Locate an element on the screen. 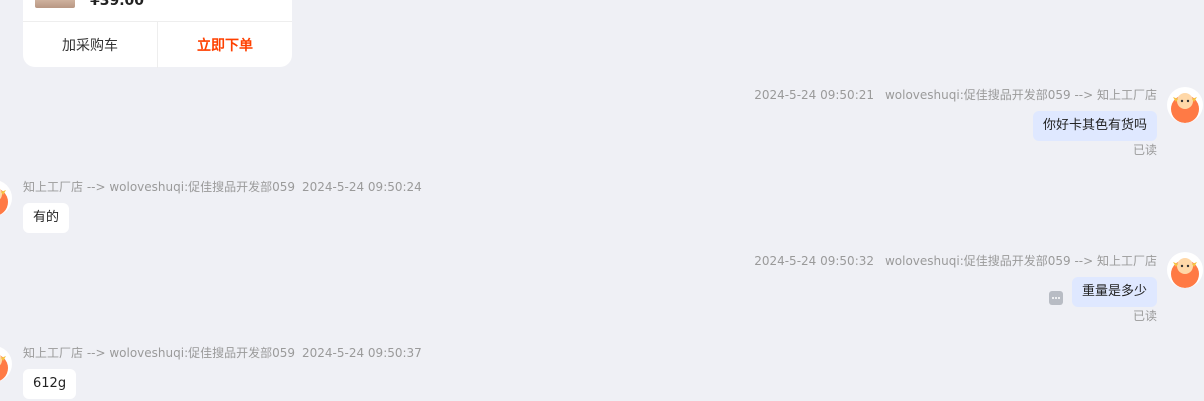  add-to-cart-button: 加采购车 is located at coordinates (90, 45).